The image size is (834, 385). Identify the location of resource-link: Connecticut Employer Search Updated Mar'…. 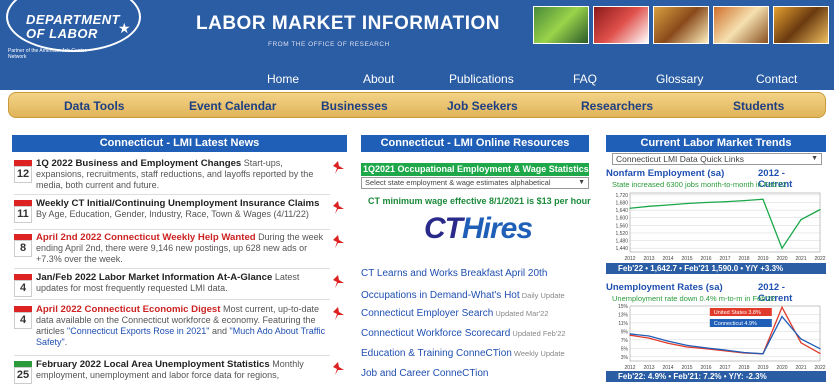
(455, 313).